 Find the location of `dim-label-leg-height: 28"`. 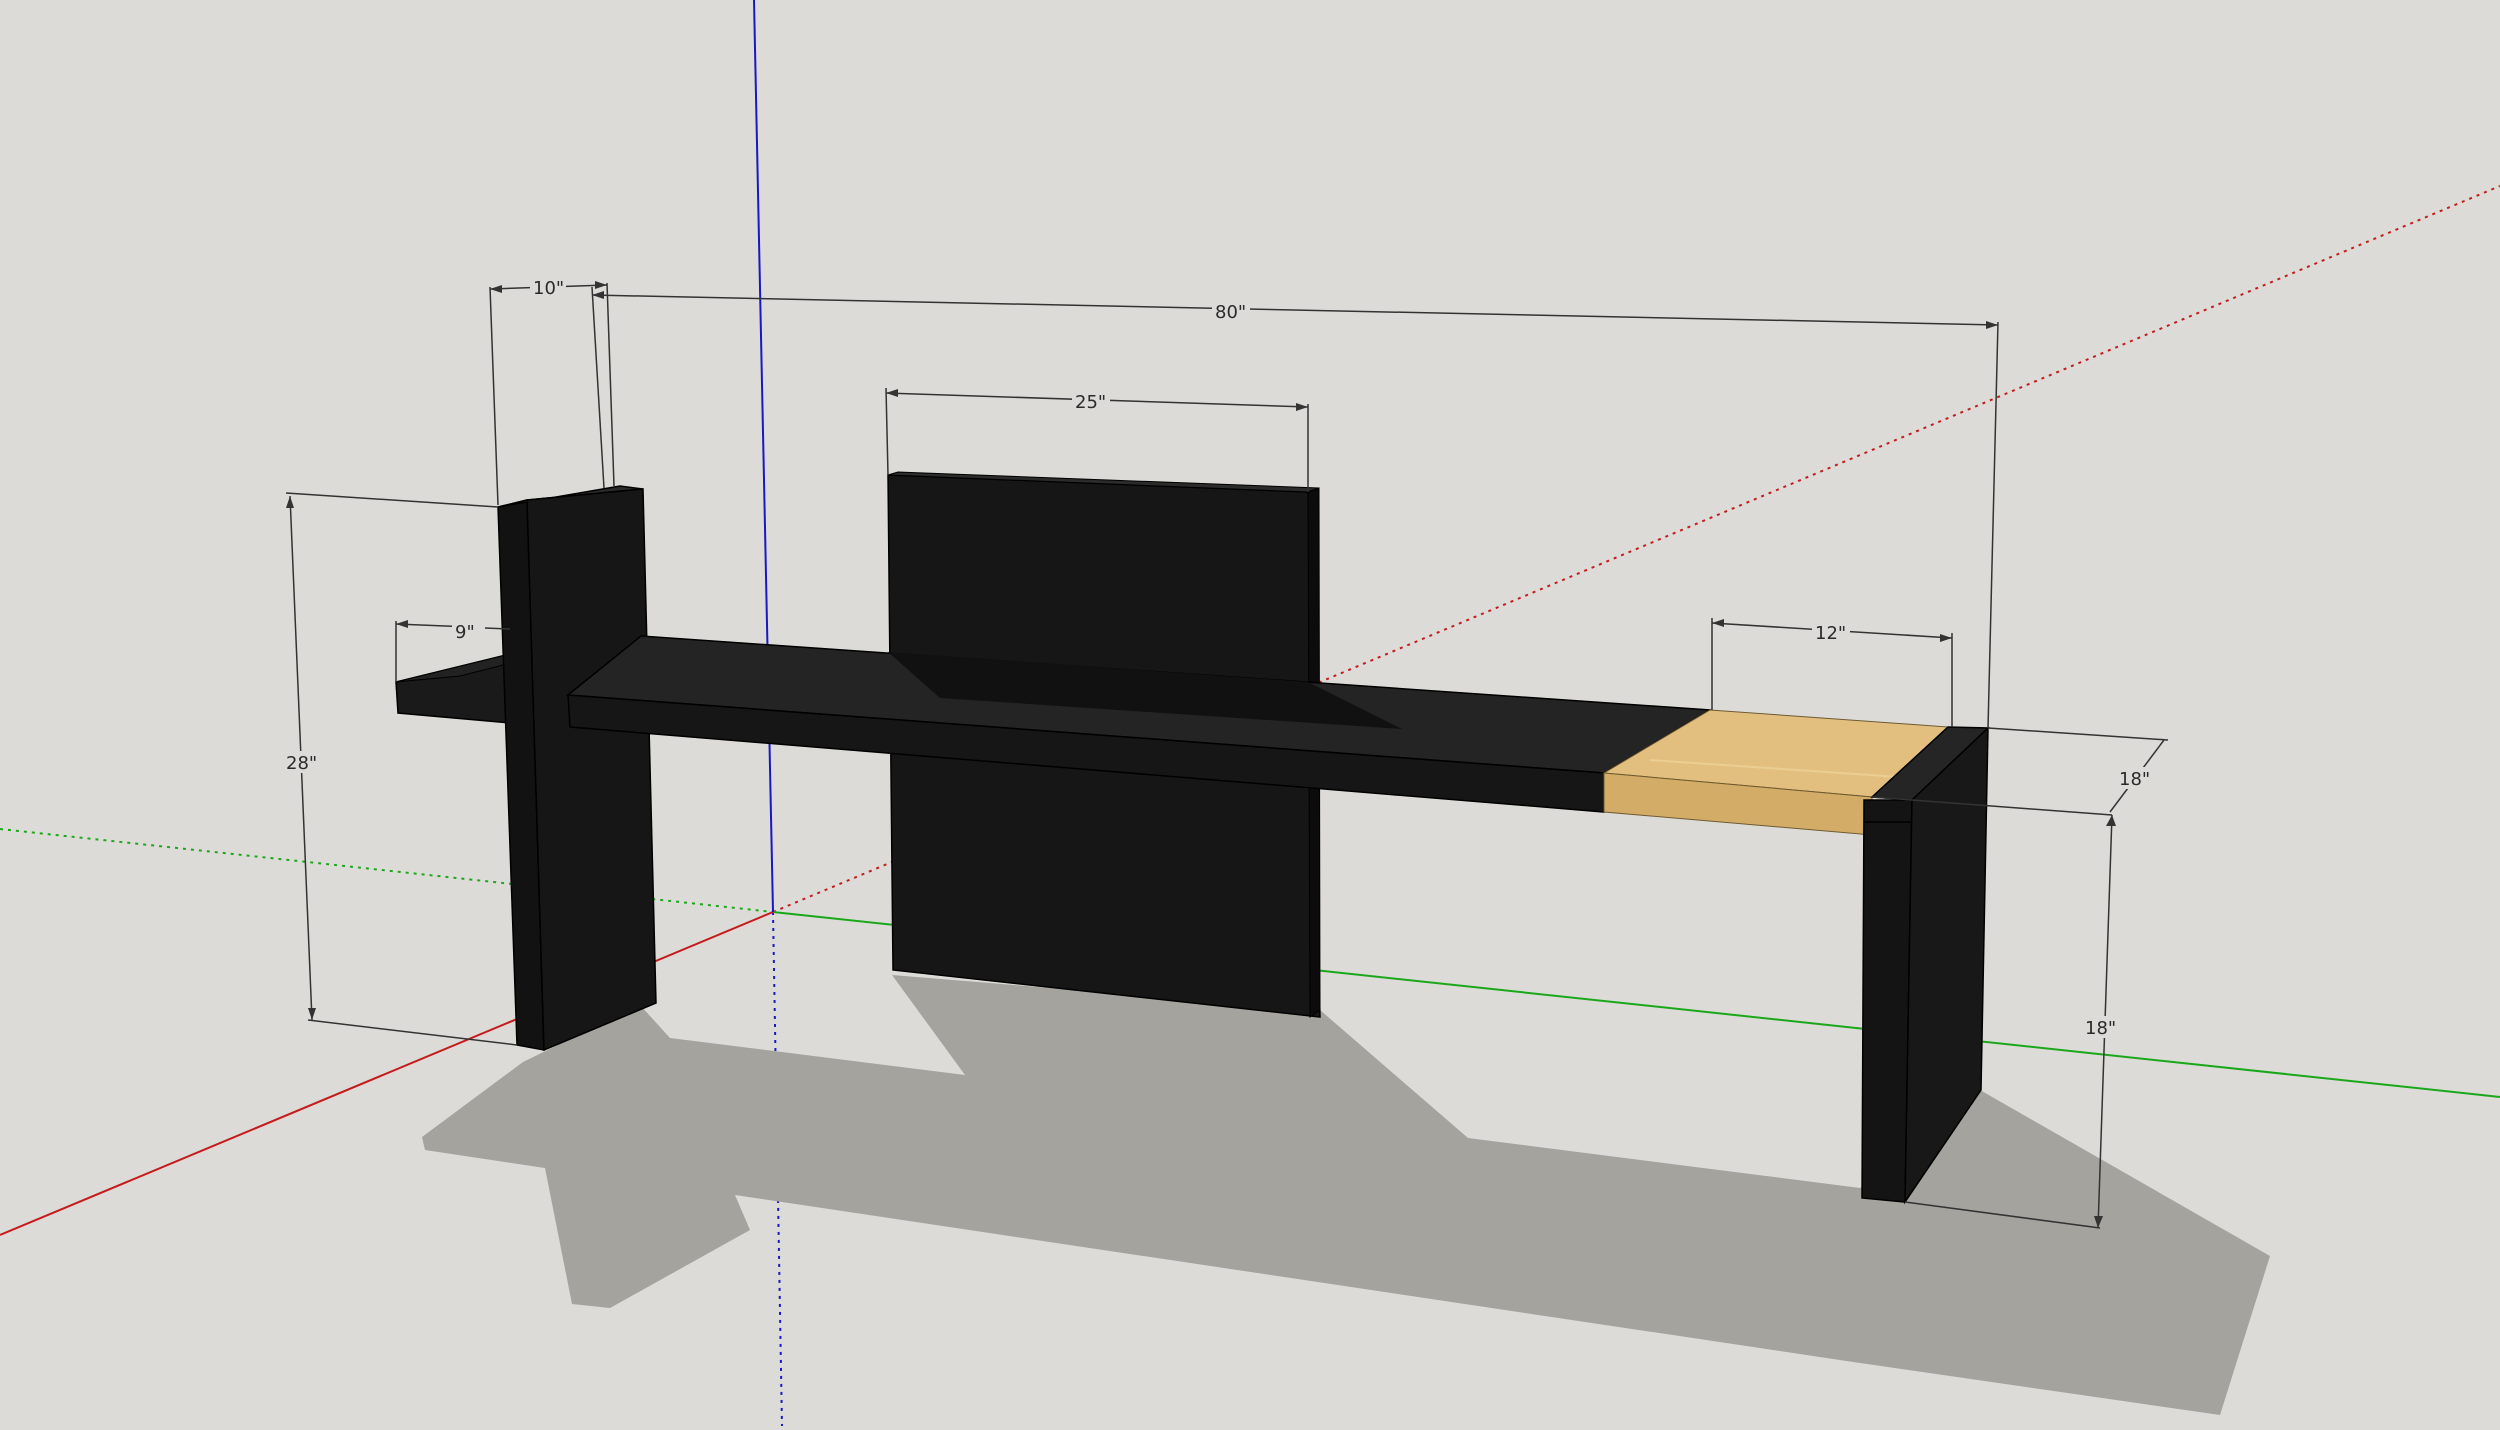

dim-label-leg-height: 28" is located at coordinates (301, 763).